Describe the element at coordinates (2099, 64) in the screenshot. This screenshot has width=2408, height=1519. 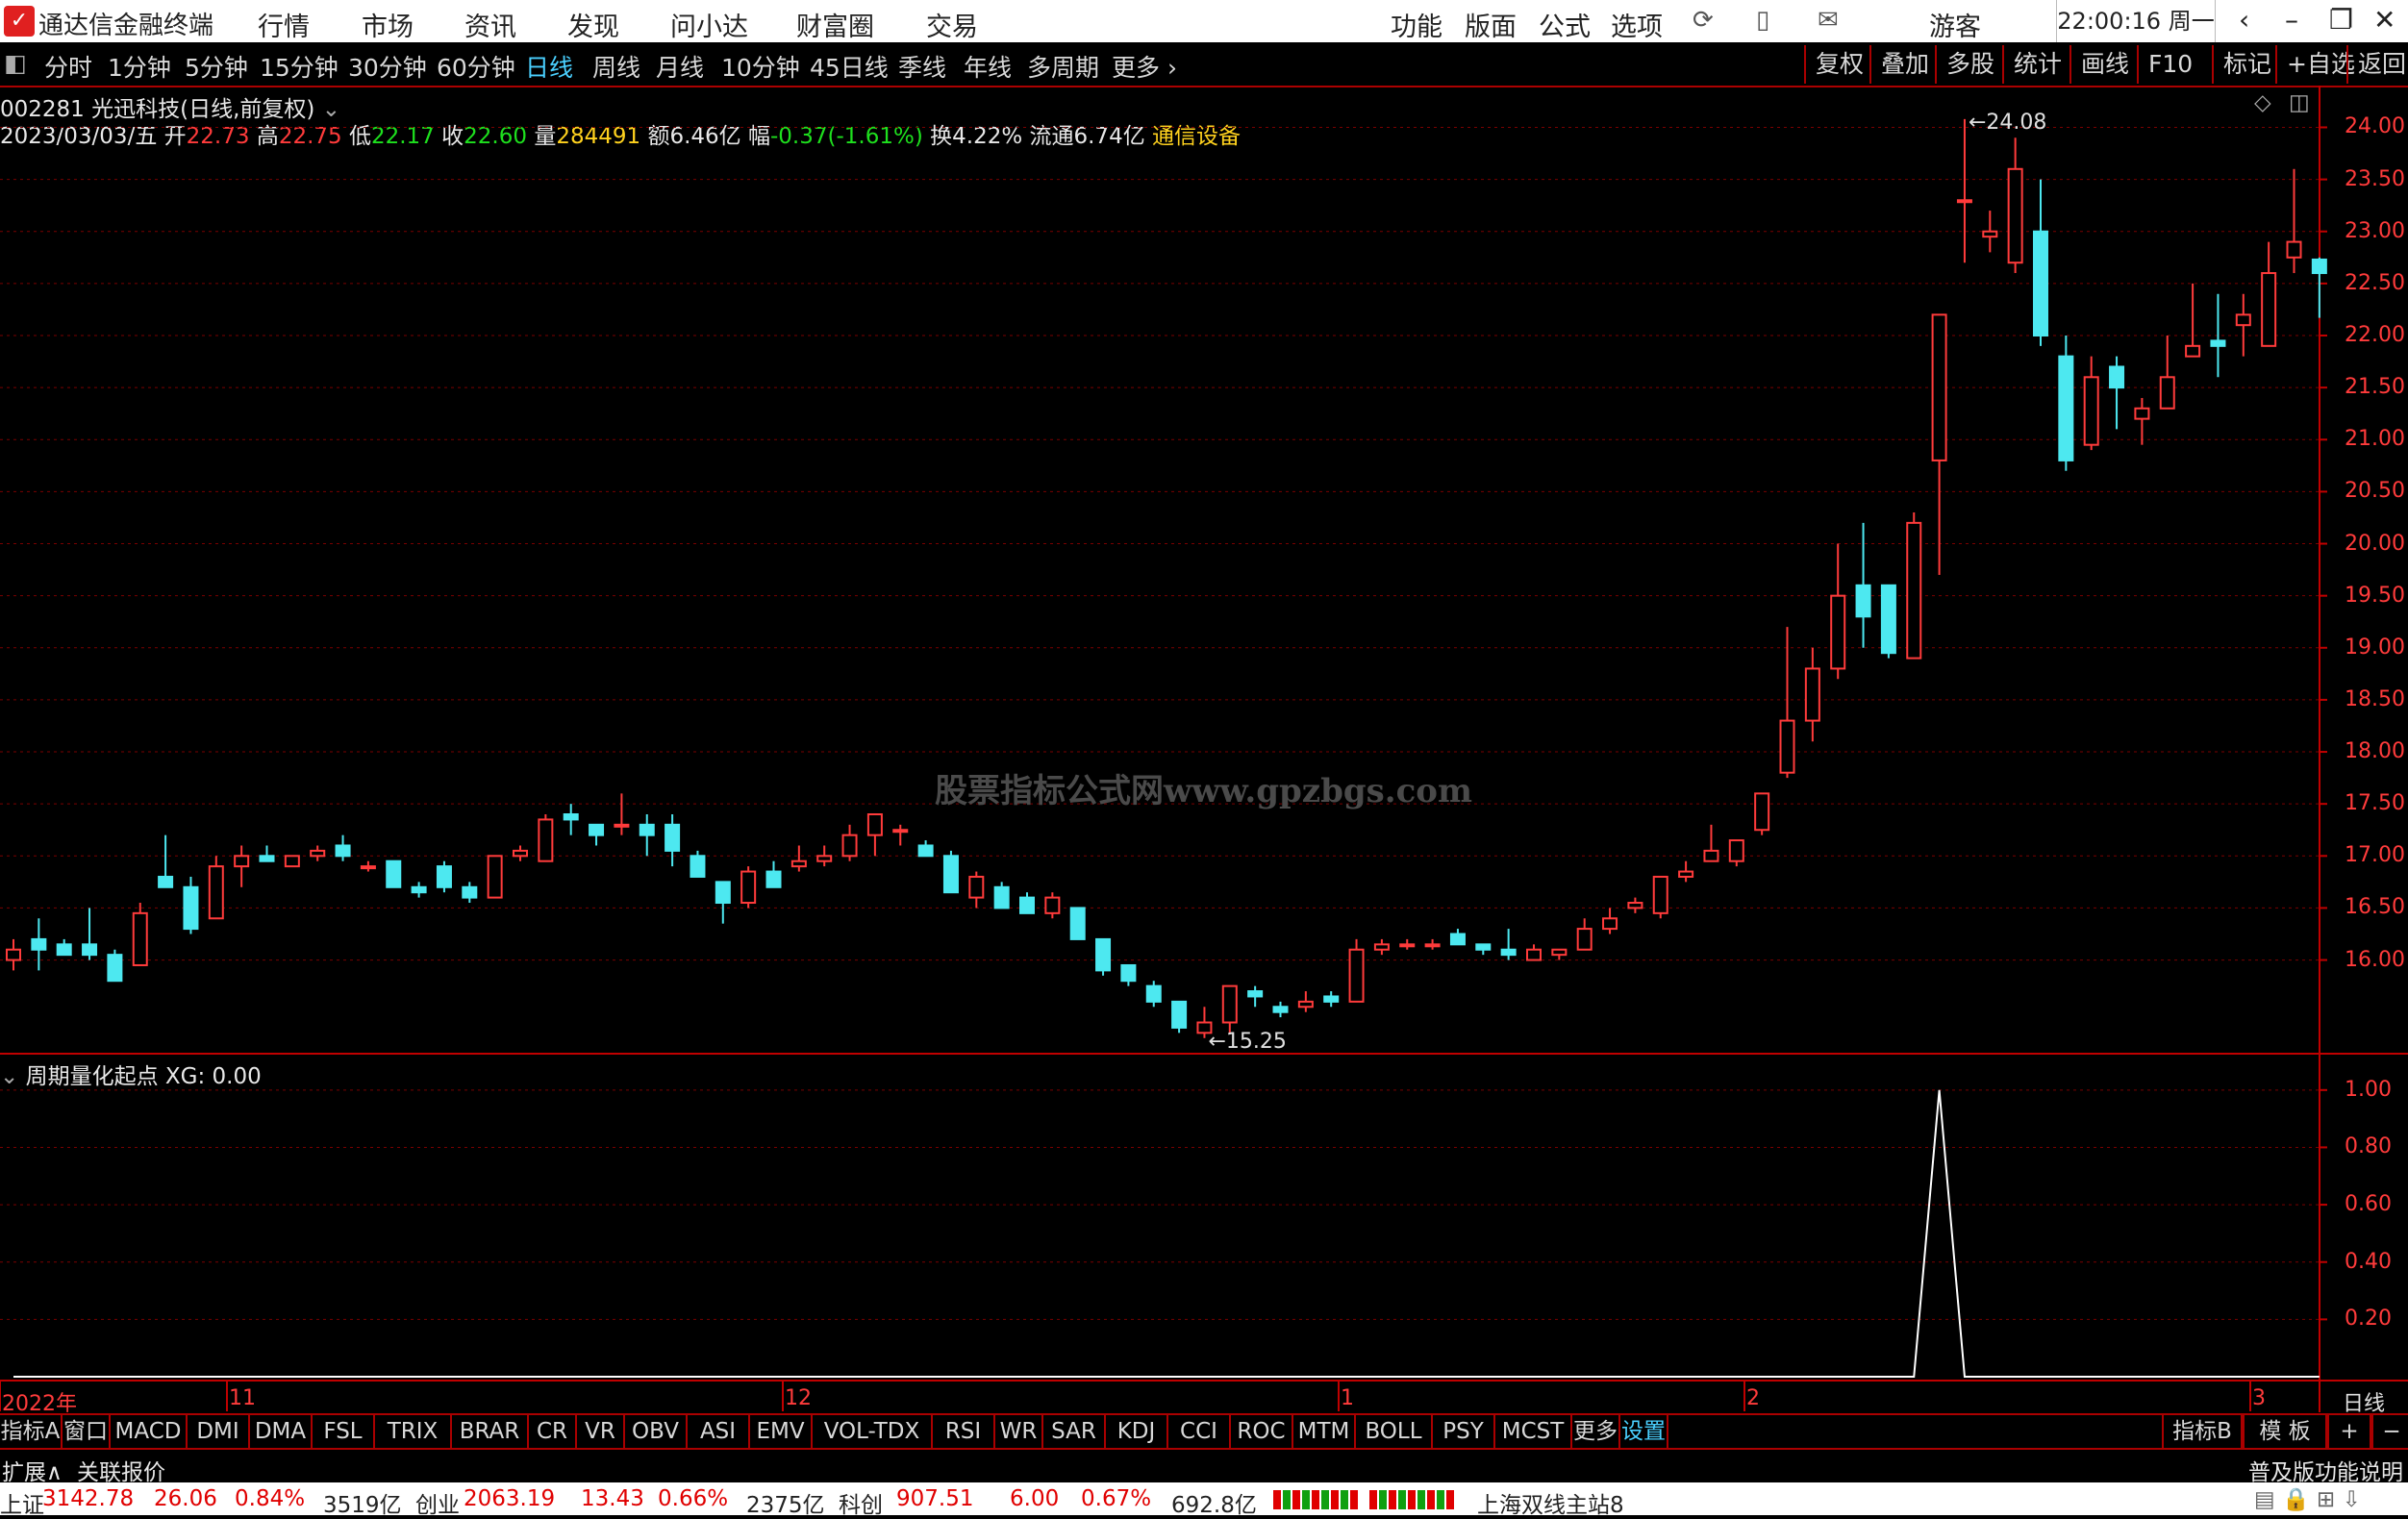
I see `btn-huaxian: 画线` at that location.